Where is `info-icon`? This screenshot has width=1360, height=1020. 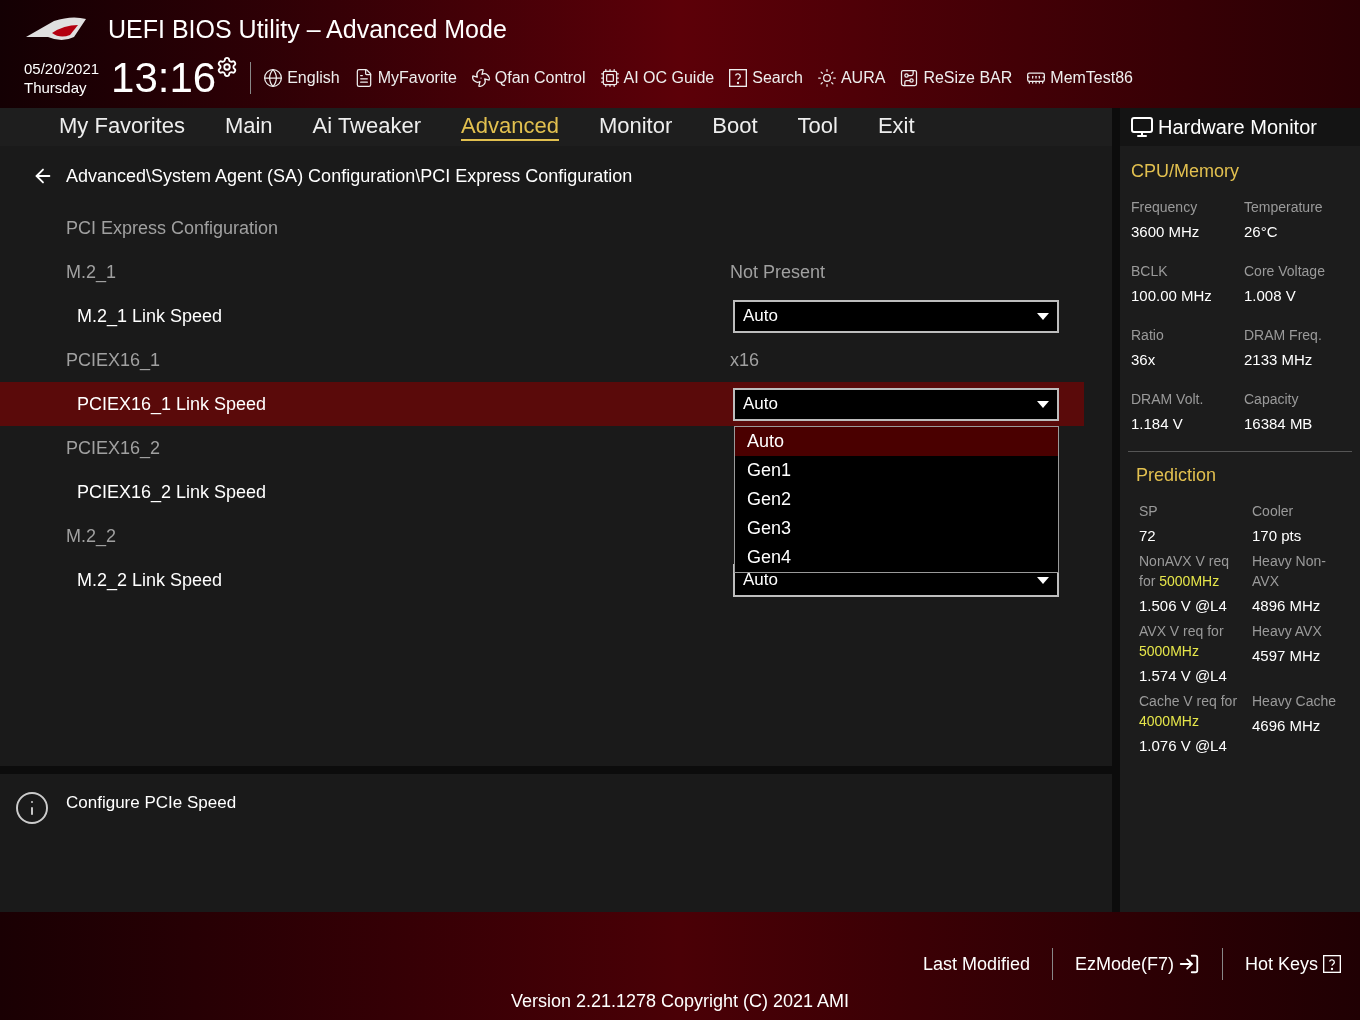
info-icon is located at coordinates (32, 808).